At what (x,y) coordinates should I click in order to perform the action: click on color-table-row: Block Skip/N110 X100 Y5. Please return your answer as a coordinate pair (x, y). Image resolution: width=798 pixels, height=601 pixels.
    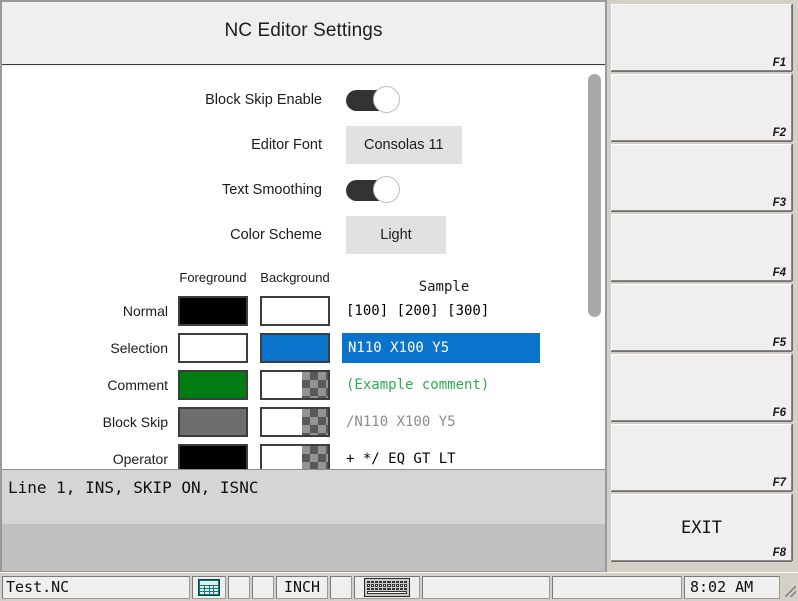
    Looking at the image, I should click on (292, 423).